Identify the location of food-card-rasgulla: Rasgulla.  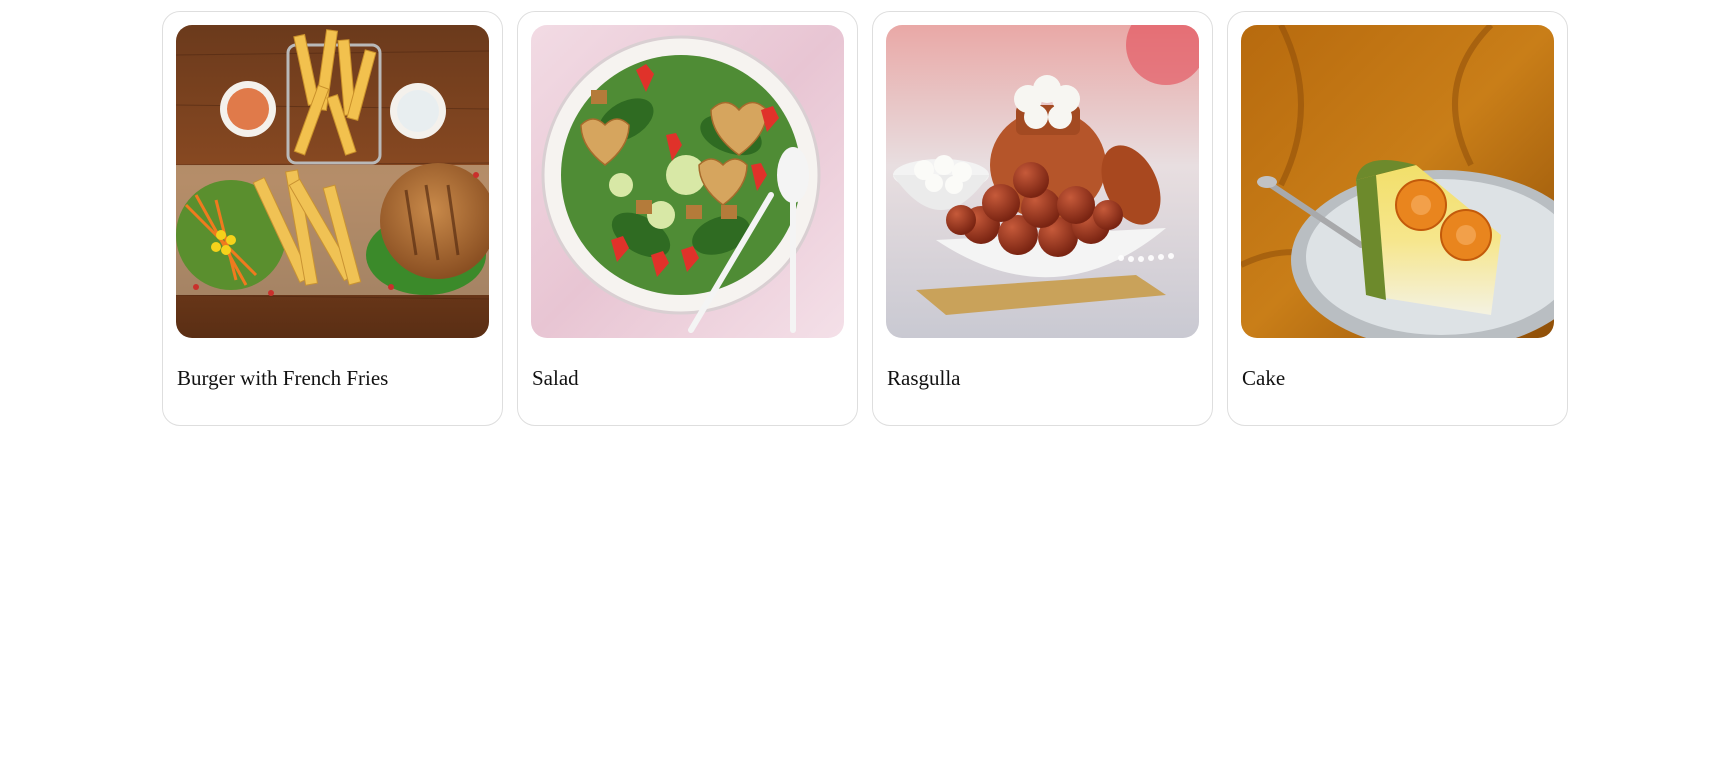
(1042, 218).